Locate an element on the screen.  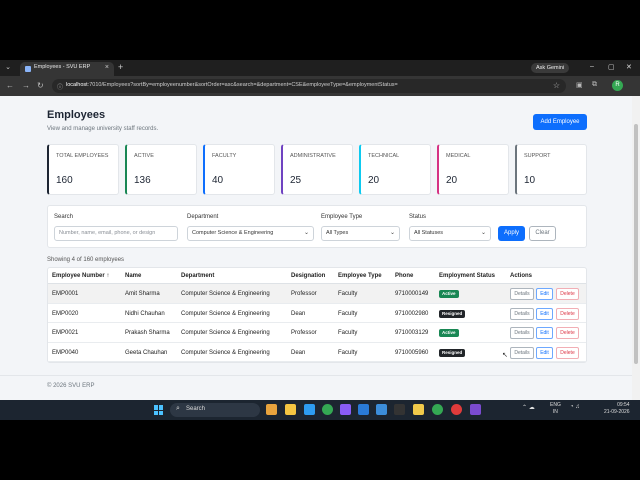
url-host: localhost is located at coordinates (77, 85).